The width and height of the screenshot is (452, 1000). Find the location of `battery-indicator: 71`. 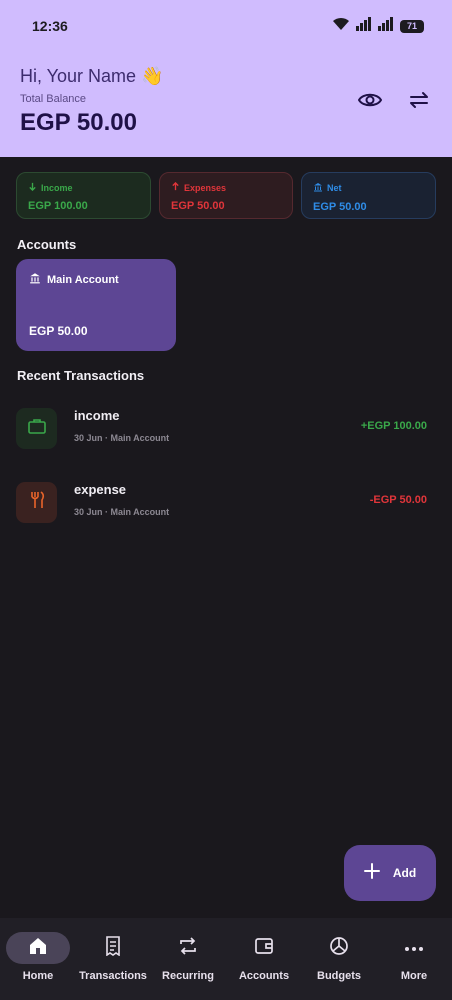

battery-indicator: 71 is located at coordinates (412, 26).